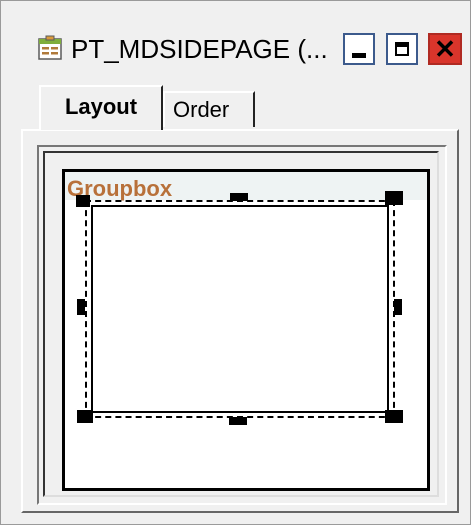  What do you see at coordinates (50, 48) in the screenshot?
I see `page-definition-icon` at bounding box center [50, 48].